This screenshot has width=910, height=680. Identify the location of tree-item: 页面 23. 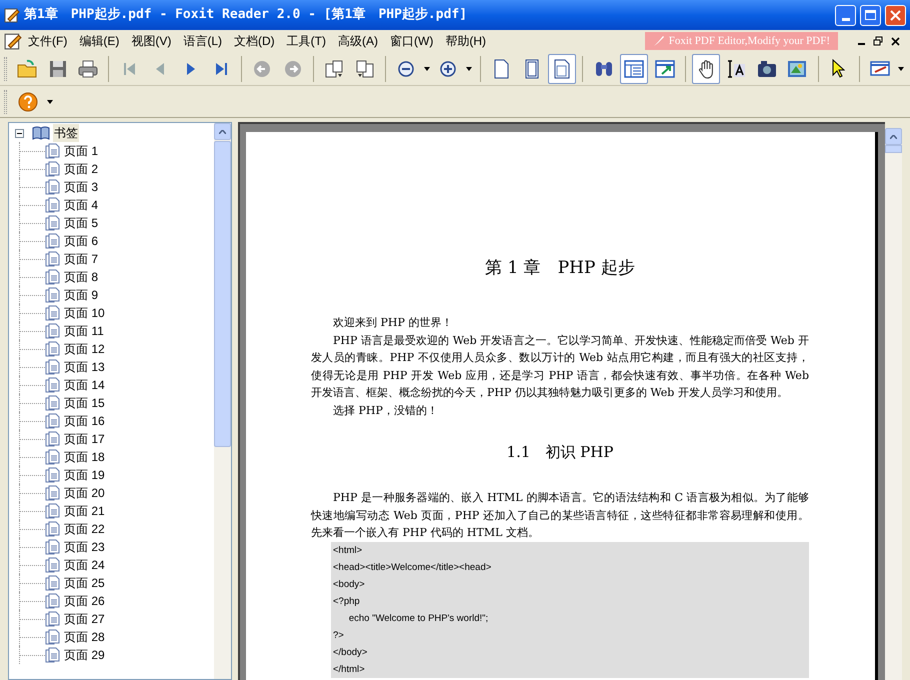
(84, 547).